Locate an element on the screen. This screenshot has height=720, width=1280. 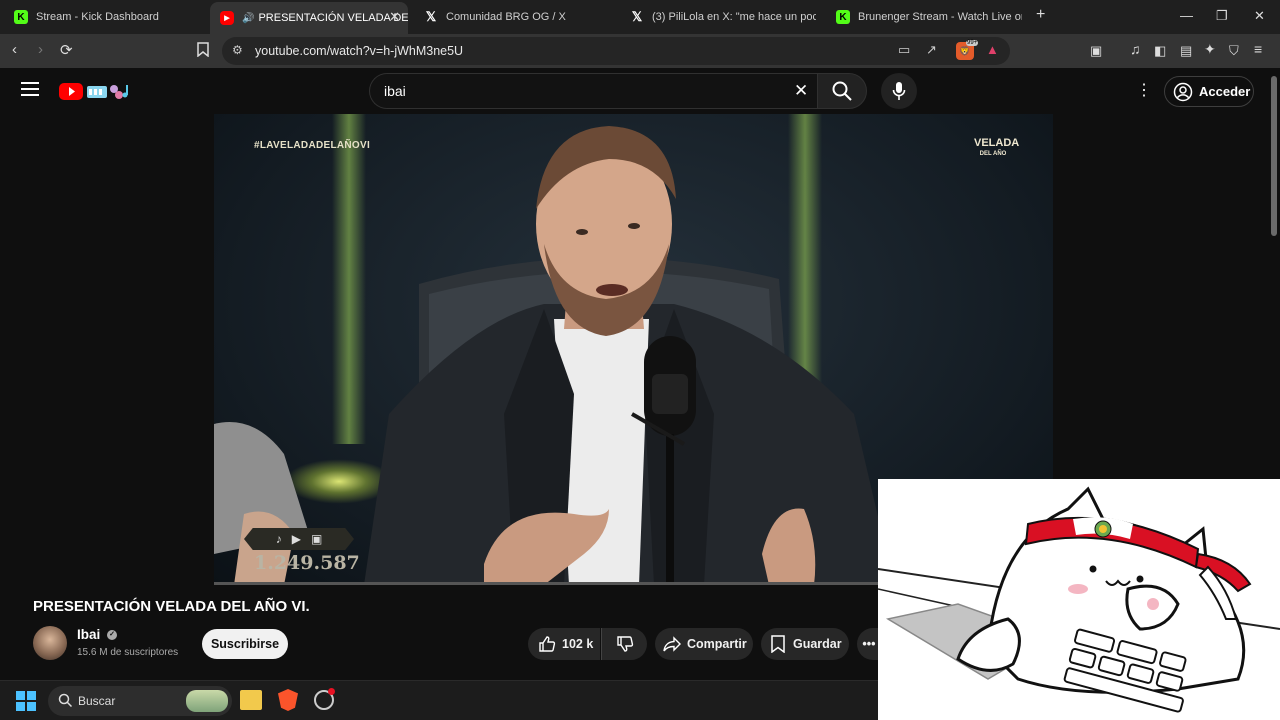
taskbar-search-label: Buscar is located at coordinates (97, 701).